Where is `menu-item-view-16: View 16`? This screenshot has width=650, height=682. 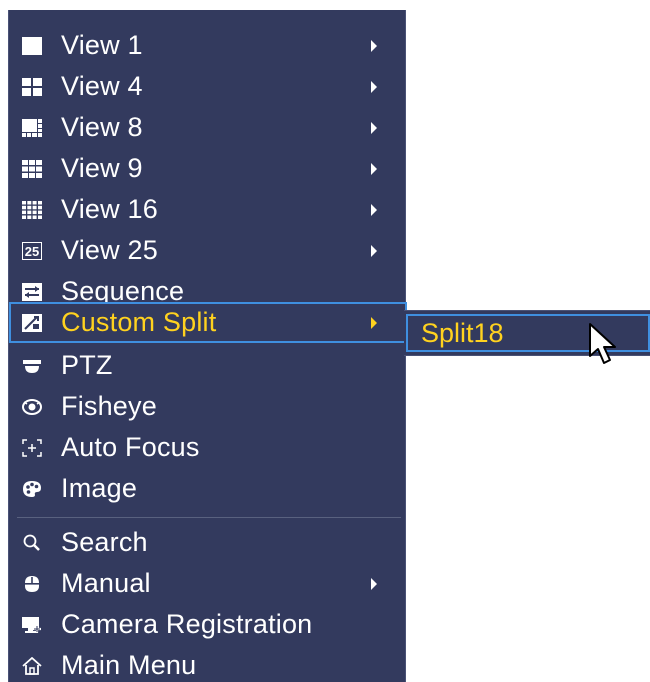
menu-item-view-16: View 16 is located at coordinates (208, 209).